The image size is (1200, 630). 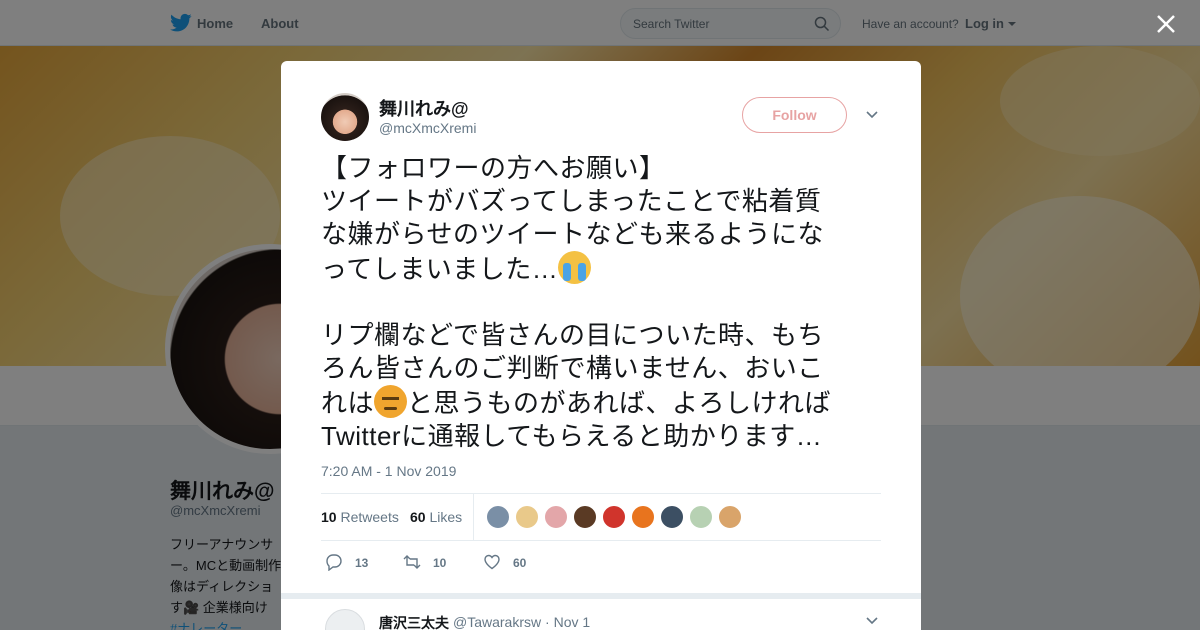 What do you see at coordinates (362, 563) in the screenshot?
I see `reply-count: 13` at bounding box center [362, 563].